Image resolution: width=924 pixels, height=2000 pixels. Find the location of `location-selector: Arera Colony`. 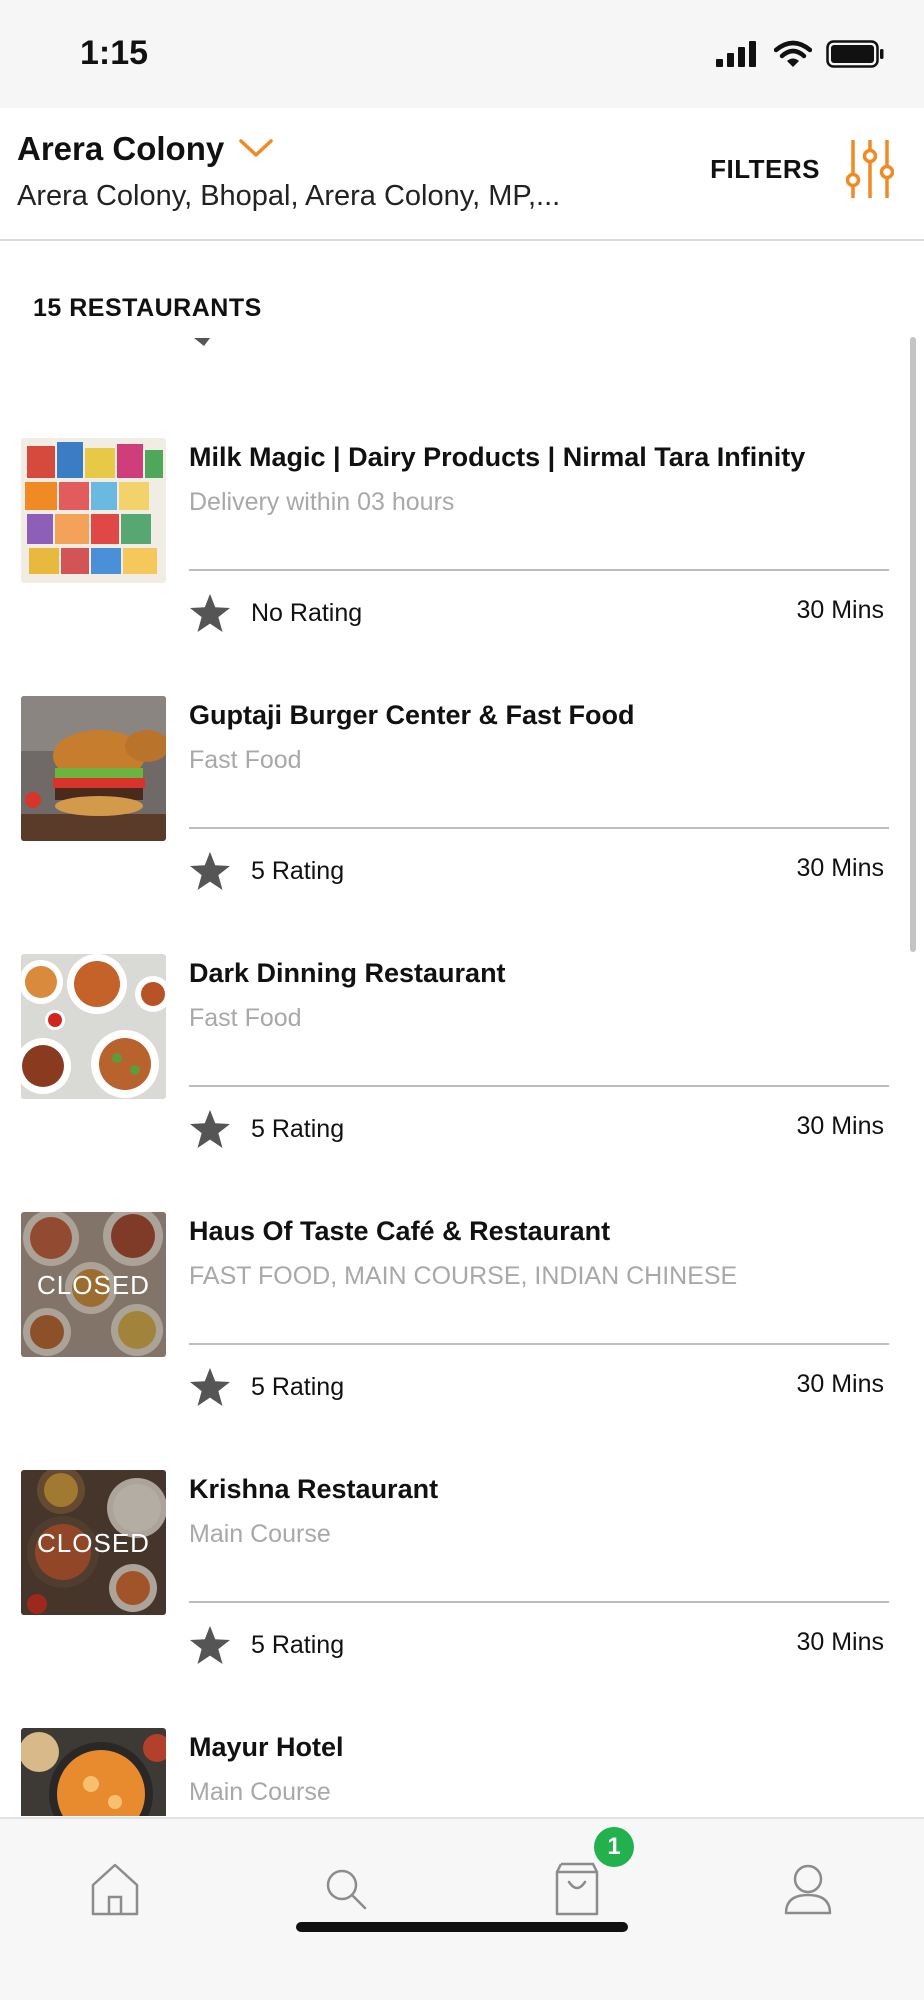

location-selector: Arera Colony is located at coordinates (145, 149).